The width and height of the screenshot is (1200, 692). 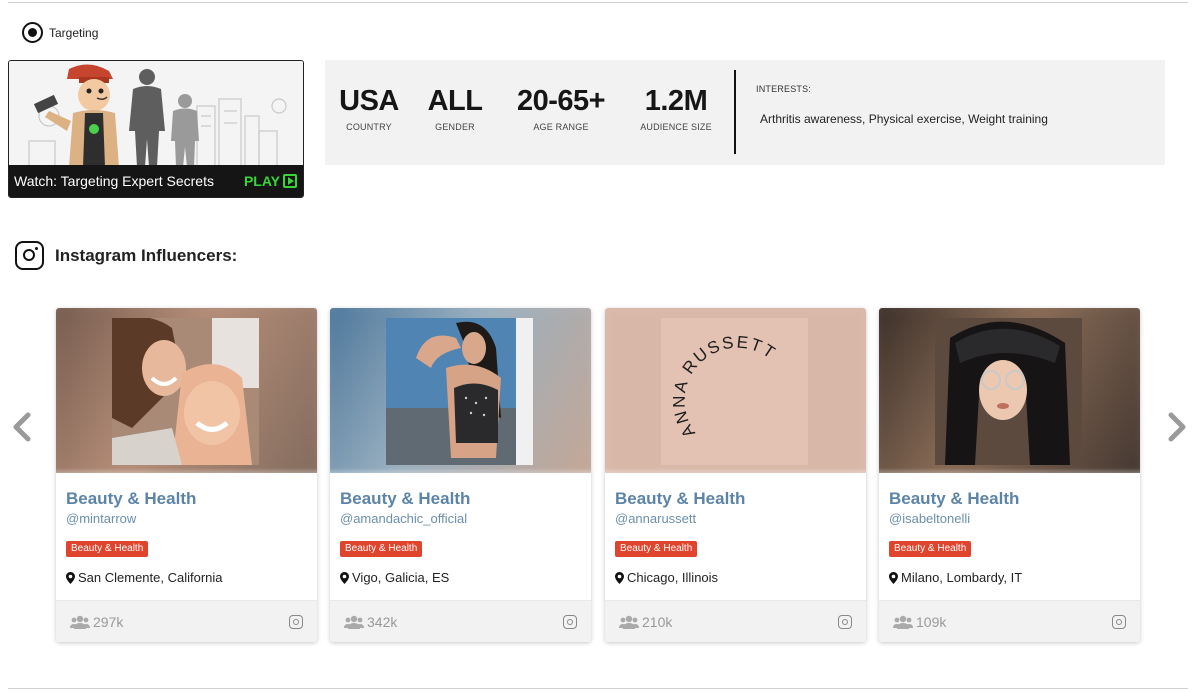 I want to click on stat-country: USA COUNTRY, so click(x=369, y=108).